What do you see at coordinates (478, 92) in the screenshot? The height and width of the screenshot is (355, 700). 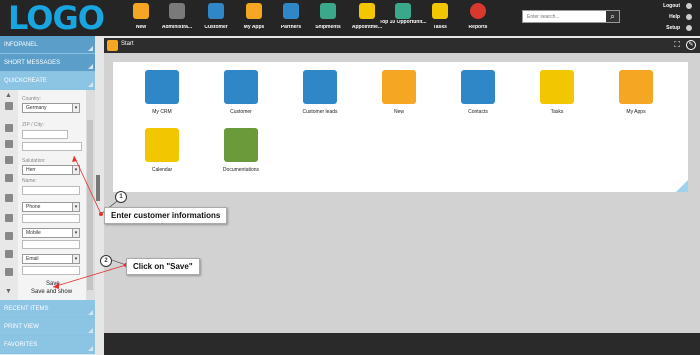 I see `tile-contacts: Contacts` at bounding box center [478, 92].